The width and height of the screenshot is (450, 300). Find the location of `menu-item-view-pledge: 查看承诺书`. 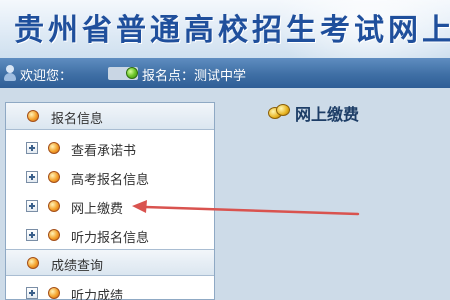

menu-item-view-pledge: 查看承诺书 is located at coordinates (110, 148).